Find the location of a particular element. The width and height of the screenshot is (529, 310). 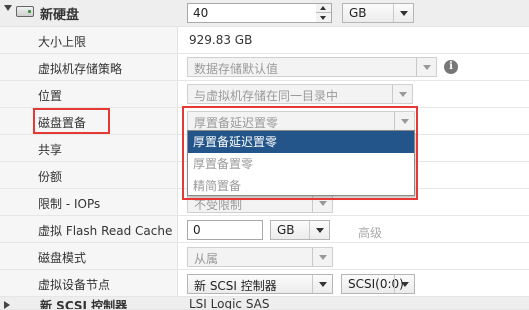

scsi-node-select: SCSI(0:0) is located at coordinates (378, 284).